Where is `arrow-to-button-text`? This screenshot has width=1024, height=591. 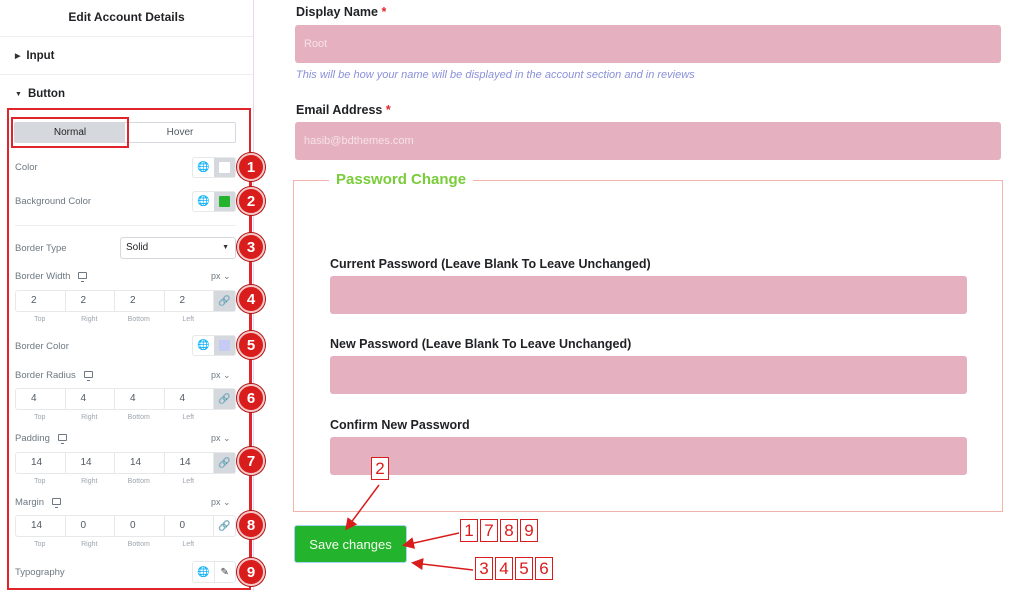 arrow-to-button-text is located at coordinates (431, 540).